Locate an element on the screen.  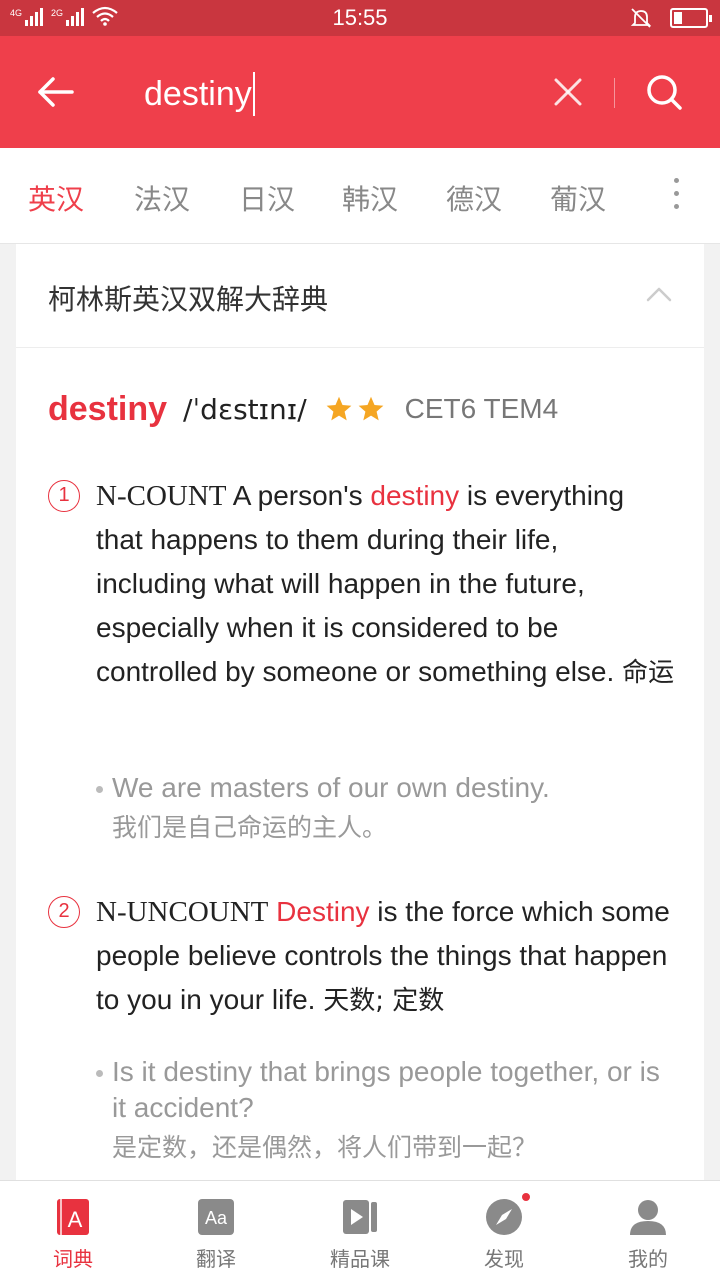
status-right is located at coordinates (671, 18).